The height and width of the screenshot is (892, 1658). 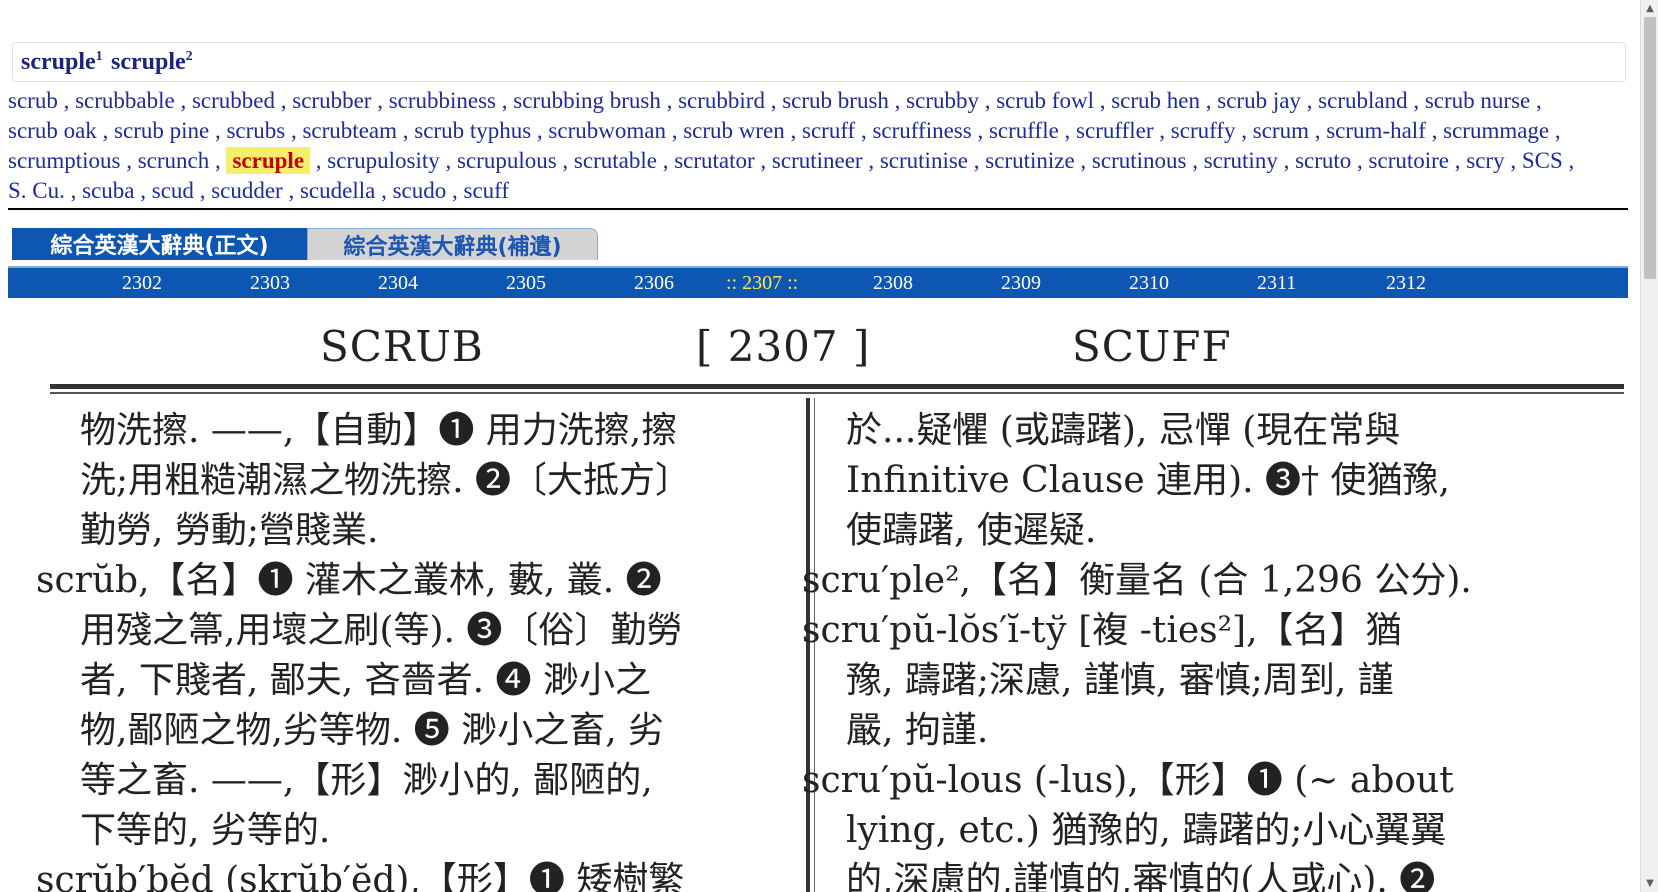 I want to click on page-link: 2303, so click(x=270, y=283).